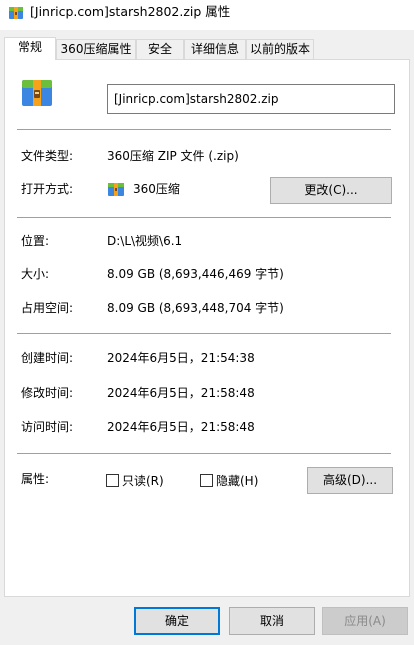  Describe the element at coordinates (47, 308) in the screenshot. I see `disk-size-label: 占用空间:` at that location.